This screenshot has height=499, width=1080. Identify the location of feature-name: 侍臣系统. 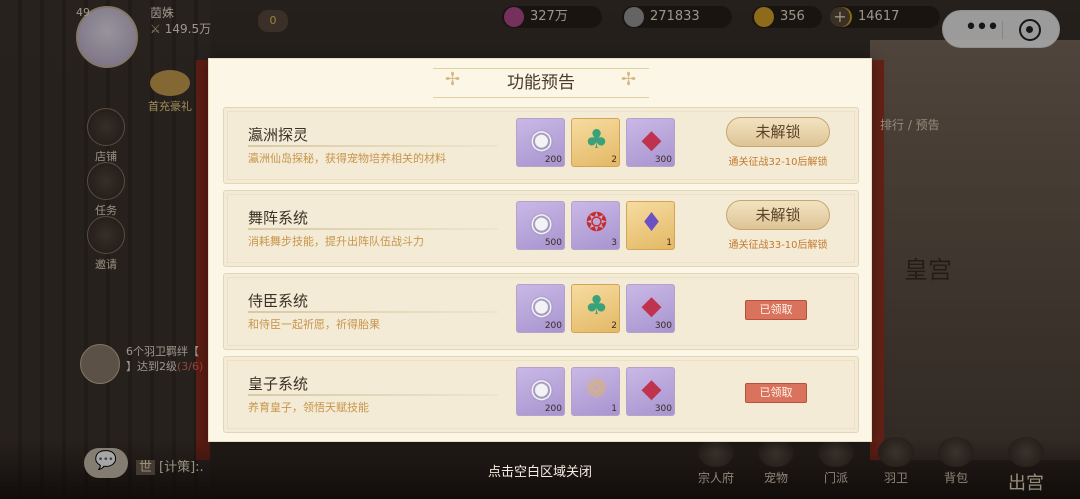
(278, 301).